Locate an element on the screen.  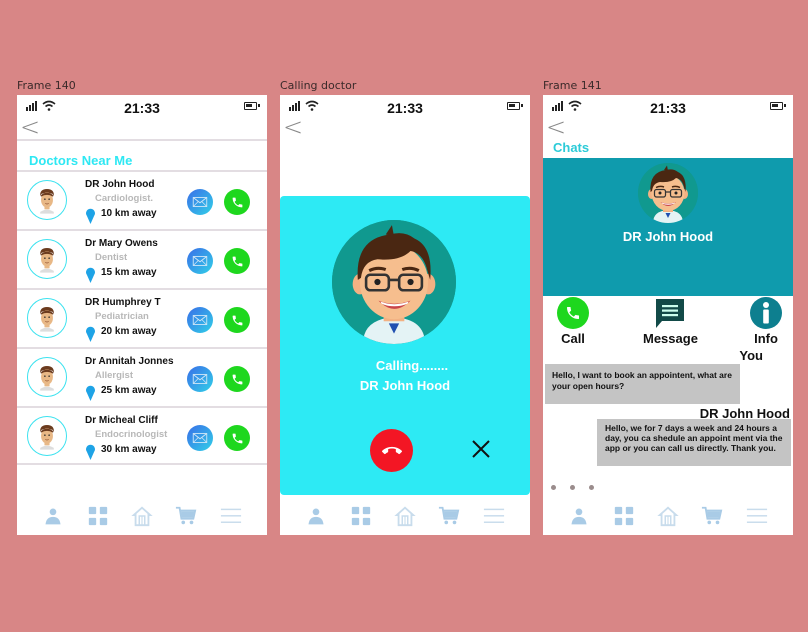
doctor-distance: 20 km away is located at coordinates (129, 331).